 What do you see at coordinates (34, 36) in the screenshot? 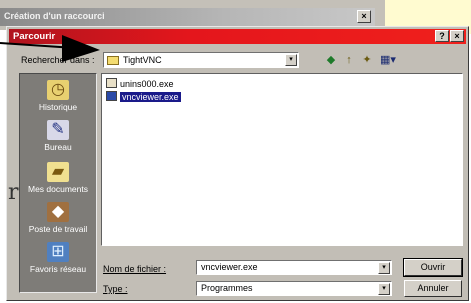
I see `dialog-title: Parcourir` at bounding box center [34, 36].